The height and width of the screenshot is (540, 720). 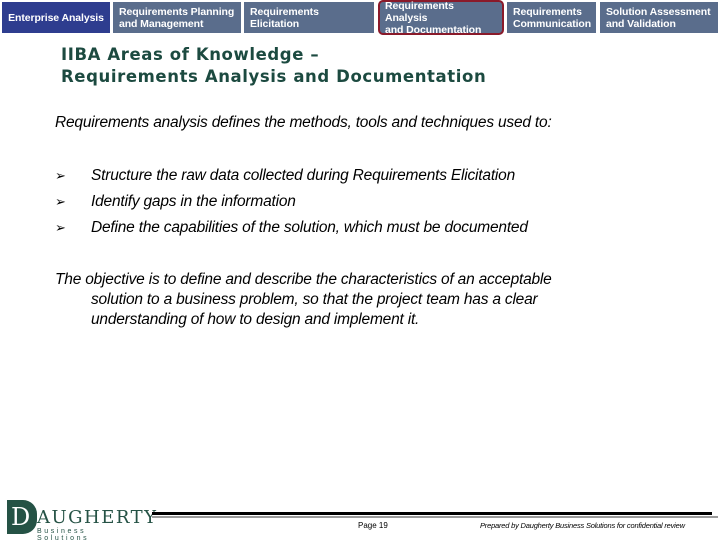 I want to click on title-line-1: IIBA Areas of Knowledge –, so click(x=190, y=54).